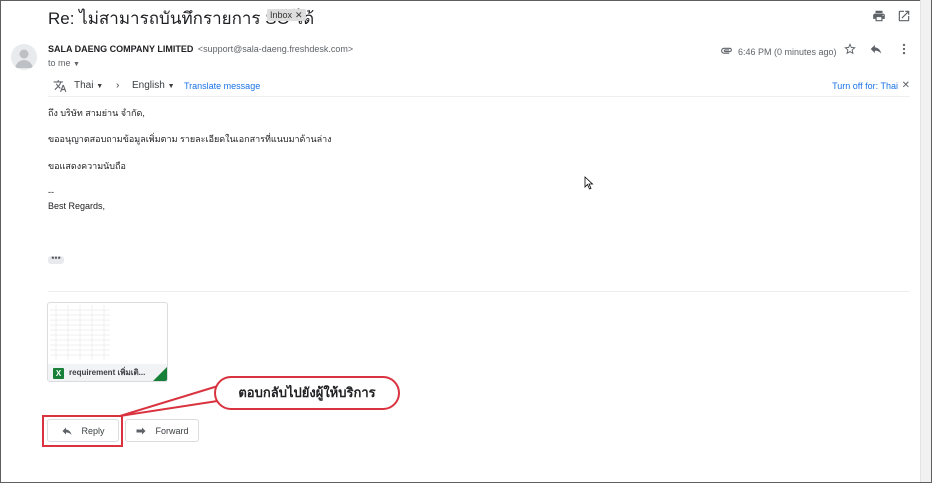  Describe the element at coordinates (904, 49) in the screenshot. I see `more-options-icon` at that location.